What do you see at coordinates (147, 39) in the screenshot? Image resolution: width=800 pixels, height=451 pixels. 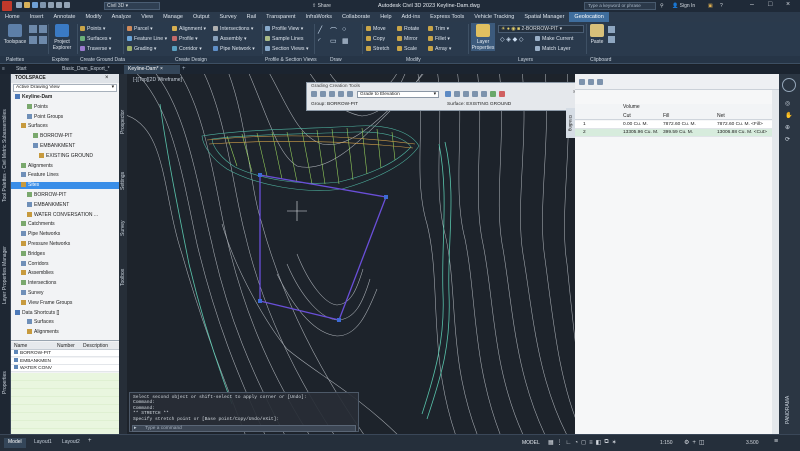 I see `feature-line-button: Feature Line ▾` at bounding box center [147, 39].